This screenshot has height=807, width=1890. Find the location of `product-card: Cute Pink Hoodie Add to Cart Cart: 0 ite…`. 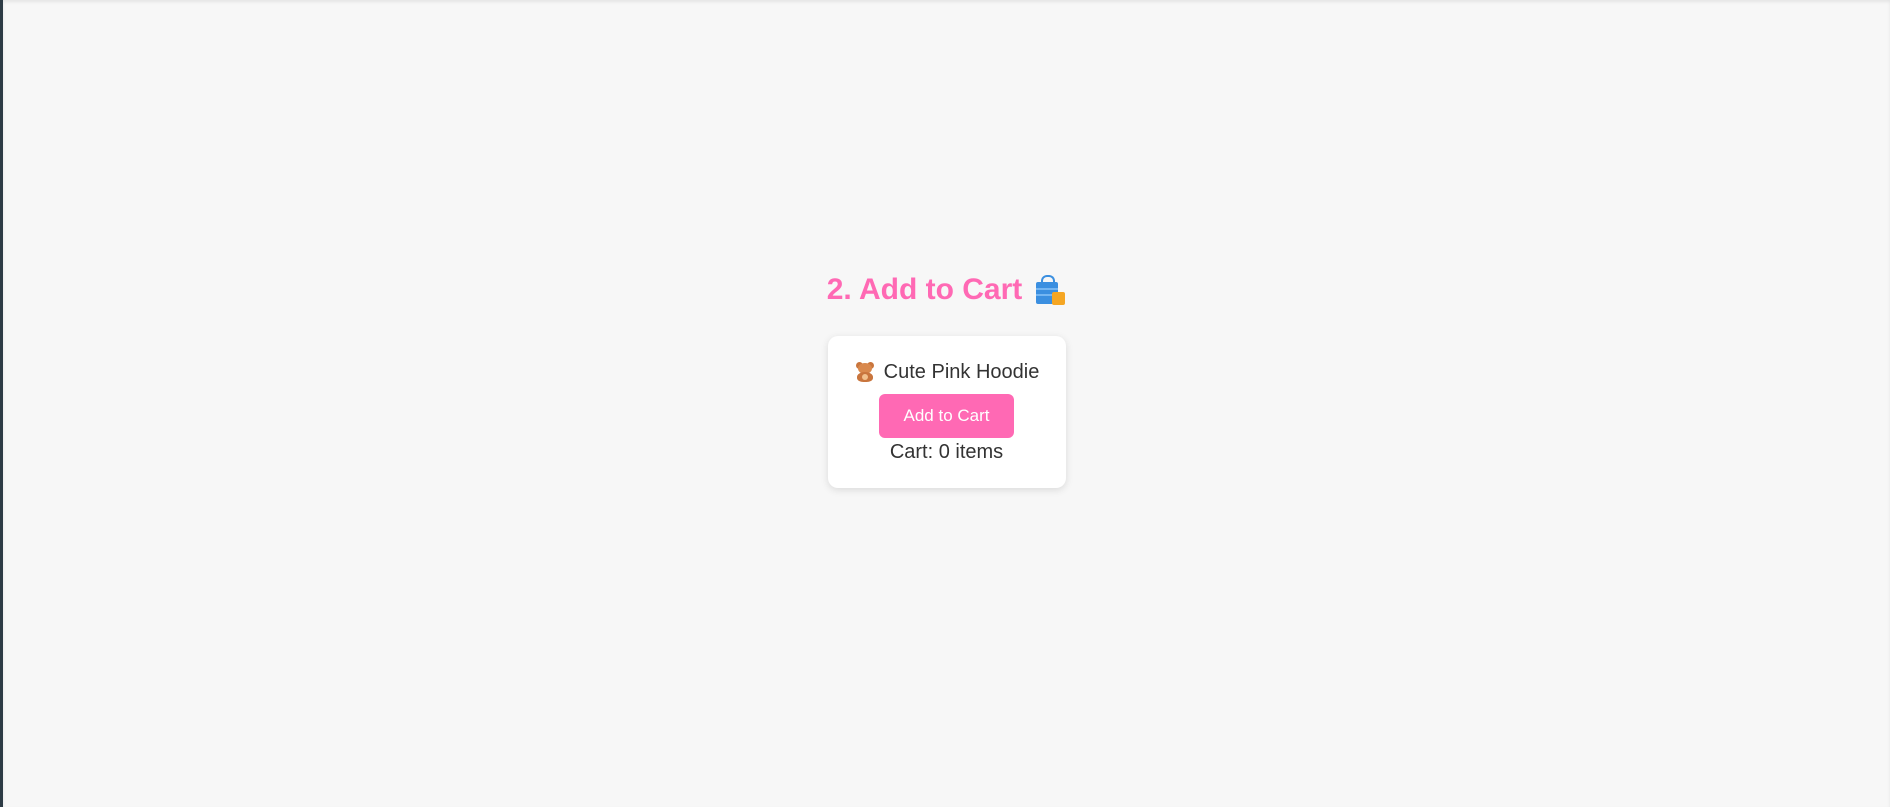

product-card: Cute Pink Hoodie Add to Cart Cart: 0 ite… is located at coordinates (946, 412).